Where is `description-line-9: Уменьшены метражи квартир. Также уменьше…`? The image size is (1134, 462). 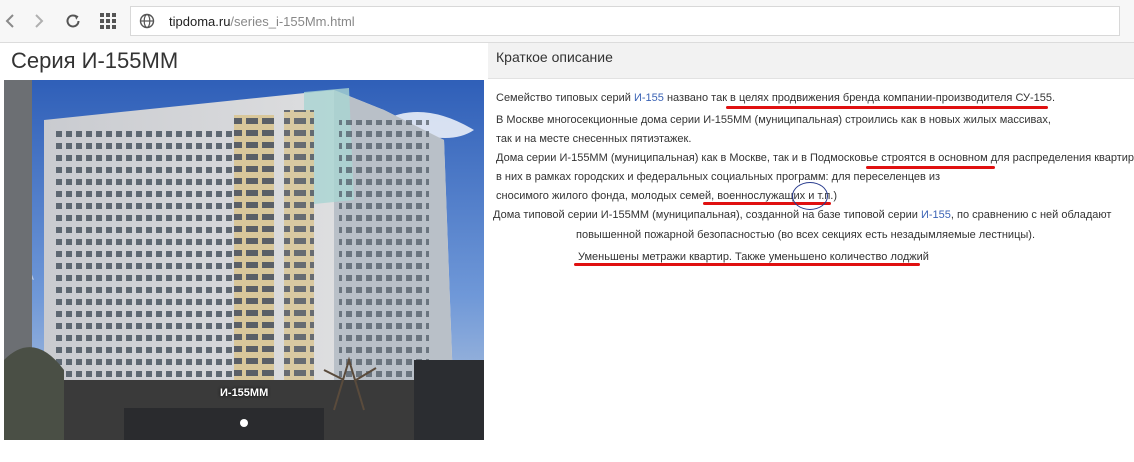 description-line-9: Уменьшены метражи квартир. Также уменьше… is located at coordinates (753, 257).